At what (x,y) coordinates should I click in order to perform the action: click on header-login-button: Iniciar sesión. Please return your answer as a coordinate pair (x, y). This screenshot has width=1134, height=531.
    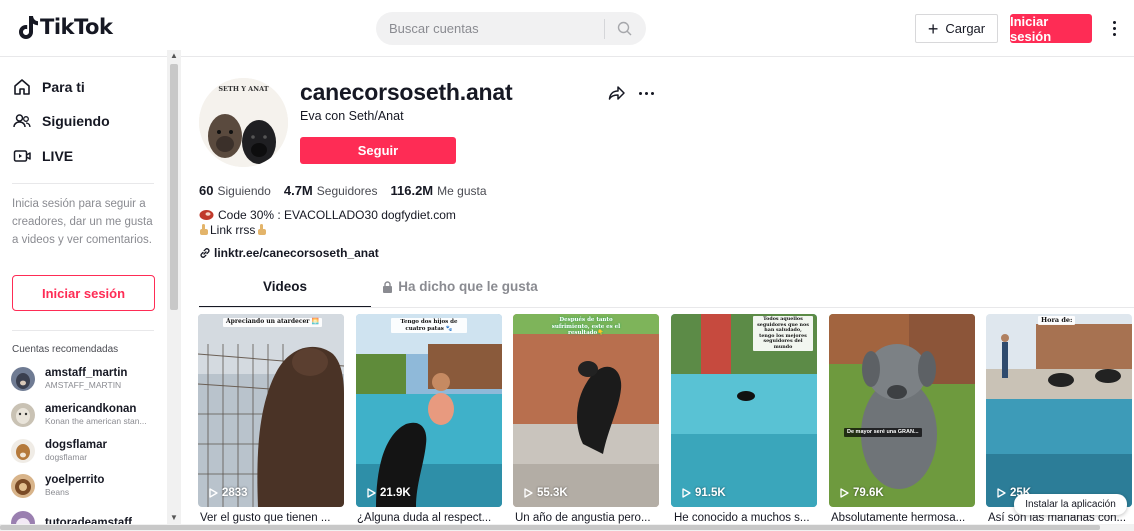
    Looking at the image, I should click on (1051, 29).